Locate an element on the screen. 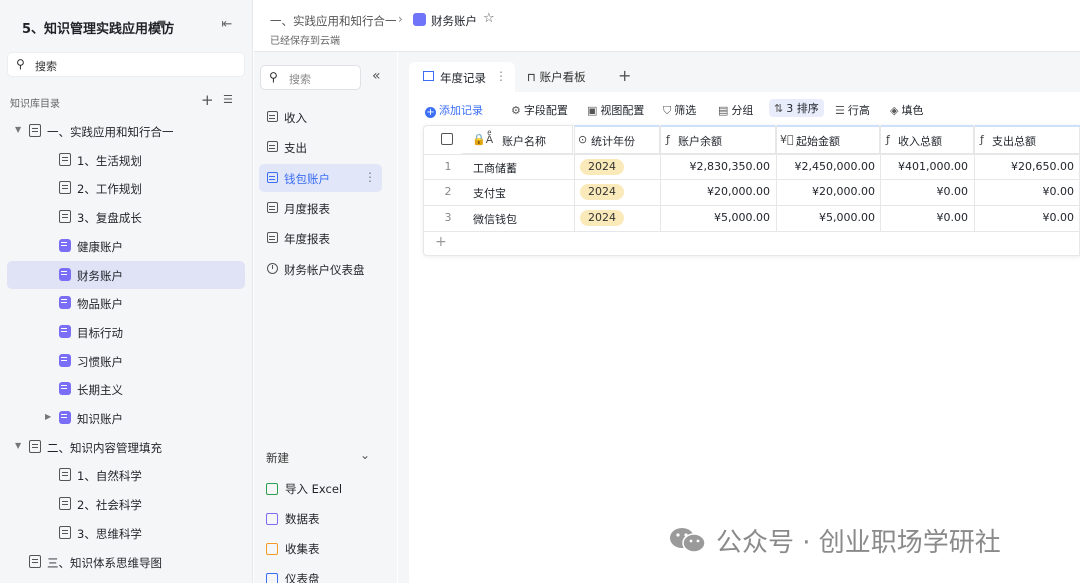 This screenshot has height=583, width=1080. fill-color-button: ◈ 填色 is located at coordinates (906, 110).